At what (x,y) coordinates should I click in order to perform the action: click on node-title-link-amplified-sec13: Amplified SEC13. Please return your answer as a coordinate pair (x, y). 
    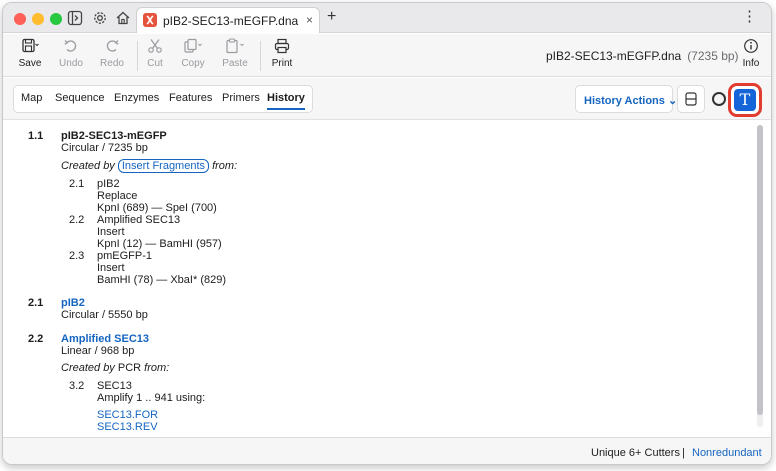
    Looking at the image, I should click on (105, 339).